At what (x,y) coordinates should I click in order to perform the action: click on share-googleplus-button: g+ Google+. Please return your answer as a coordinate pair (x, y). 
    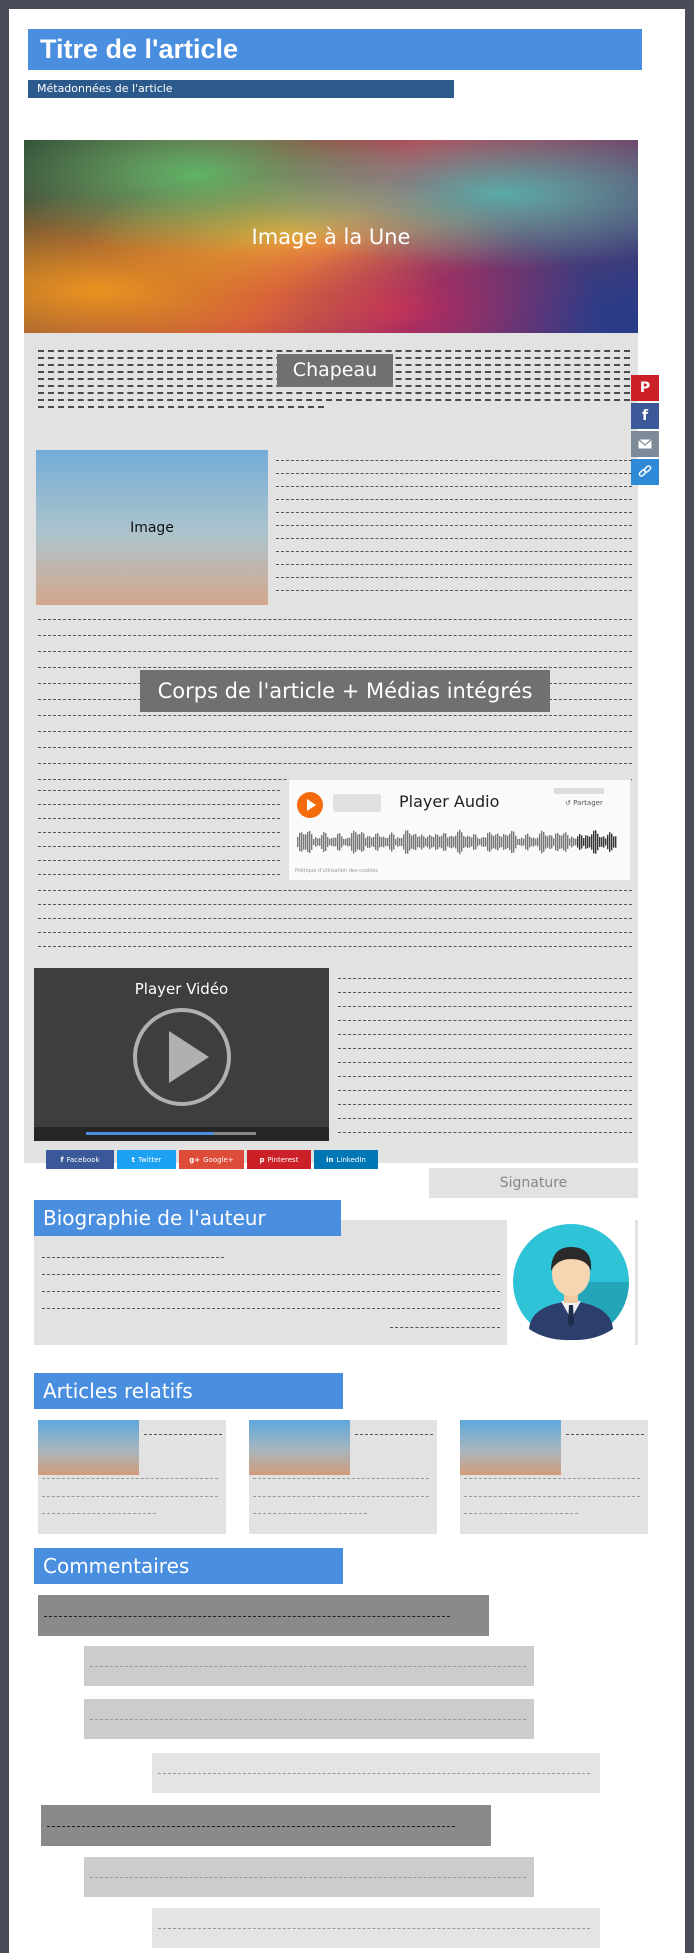
    Looking at the image, I should click on (211, 1159).